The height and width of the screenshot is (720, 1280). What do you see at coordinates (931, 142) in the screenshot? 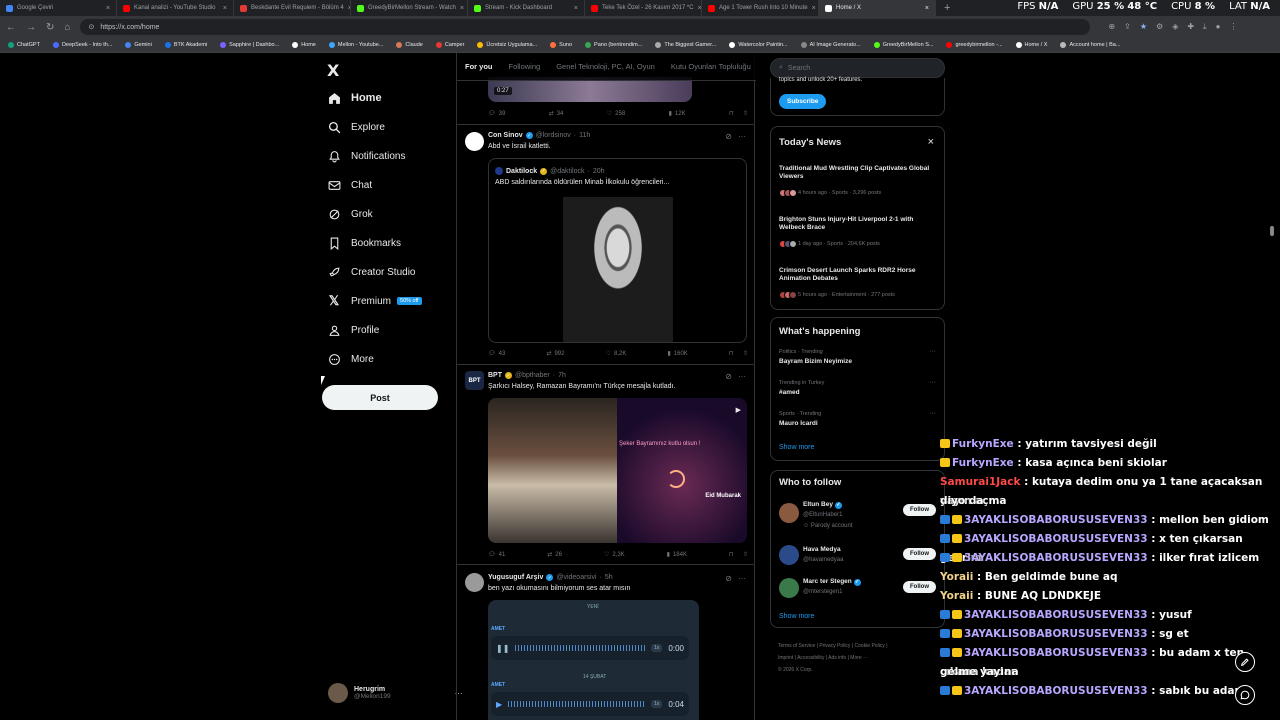
I see `close-icon: ×` at bounding box center [931, 142].